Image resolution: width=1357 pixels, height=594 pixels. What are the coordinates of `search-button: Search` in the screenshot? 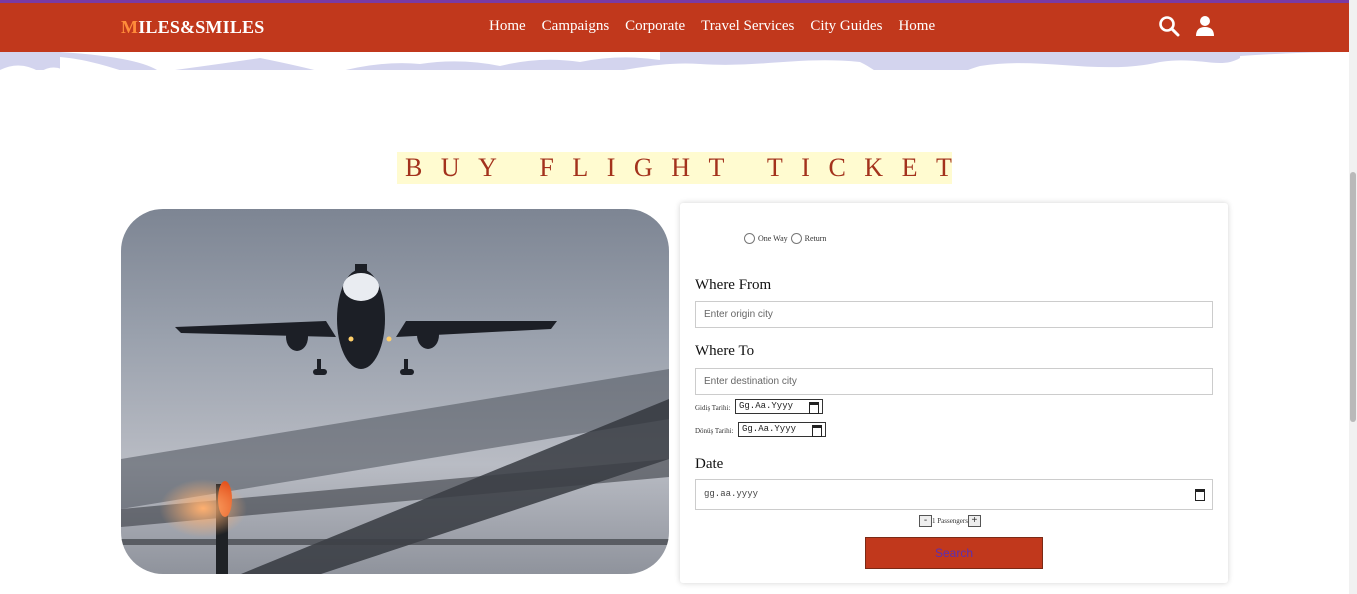 It's located at (954, 553).